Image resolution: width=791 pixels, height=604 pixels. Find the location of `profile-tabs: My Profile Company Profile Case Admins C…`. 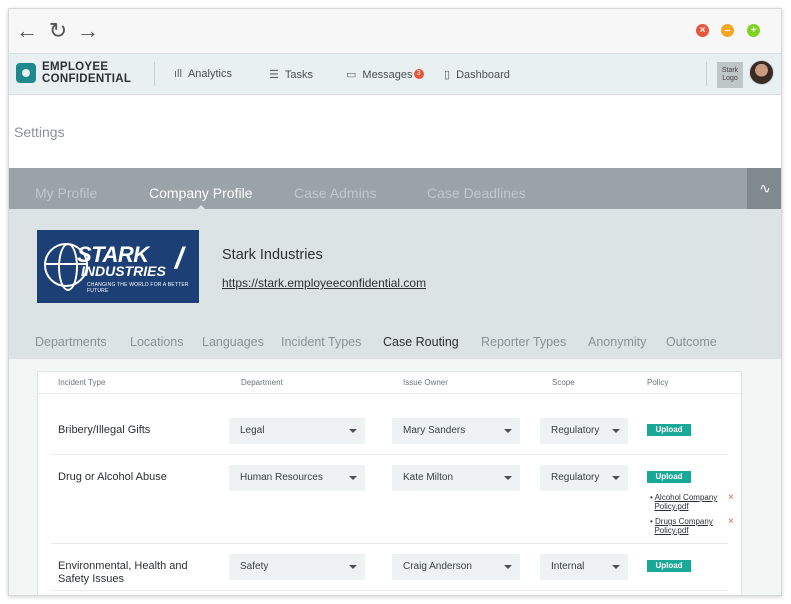

profile-tabs: My Profile Company Profile Case Admins C… is located at coordinates (395, 189).